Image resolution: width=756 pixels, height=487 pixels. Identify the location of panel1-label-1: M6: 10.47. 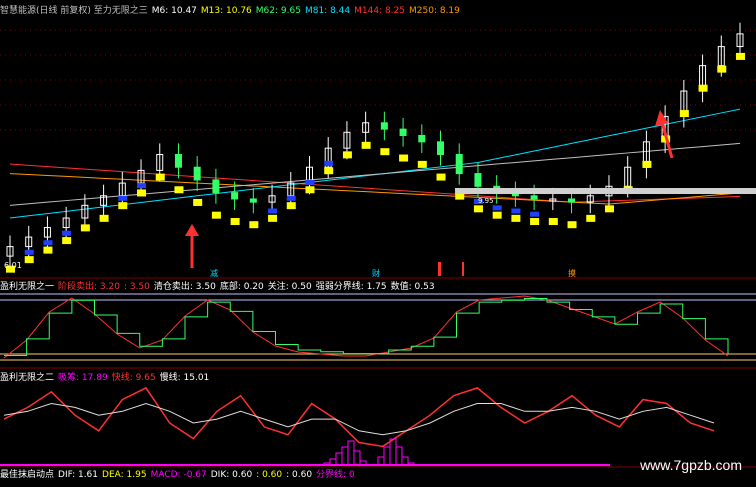
(174, 11).